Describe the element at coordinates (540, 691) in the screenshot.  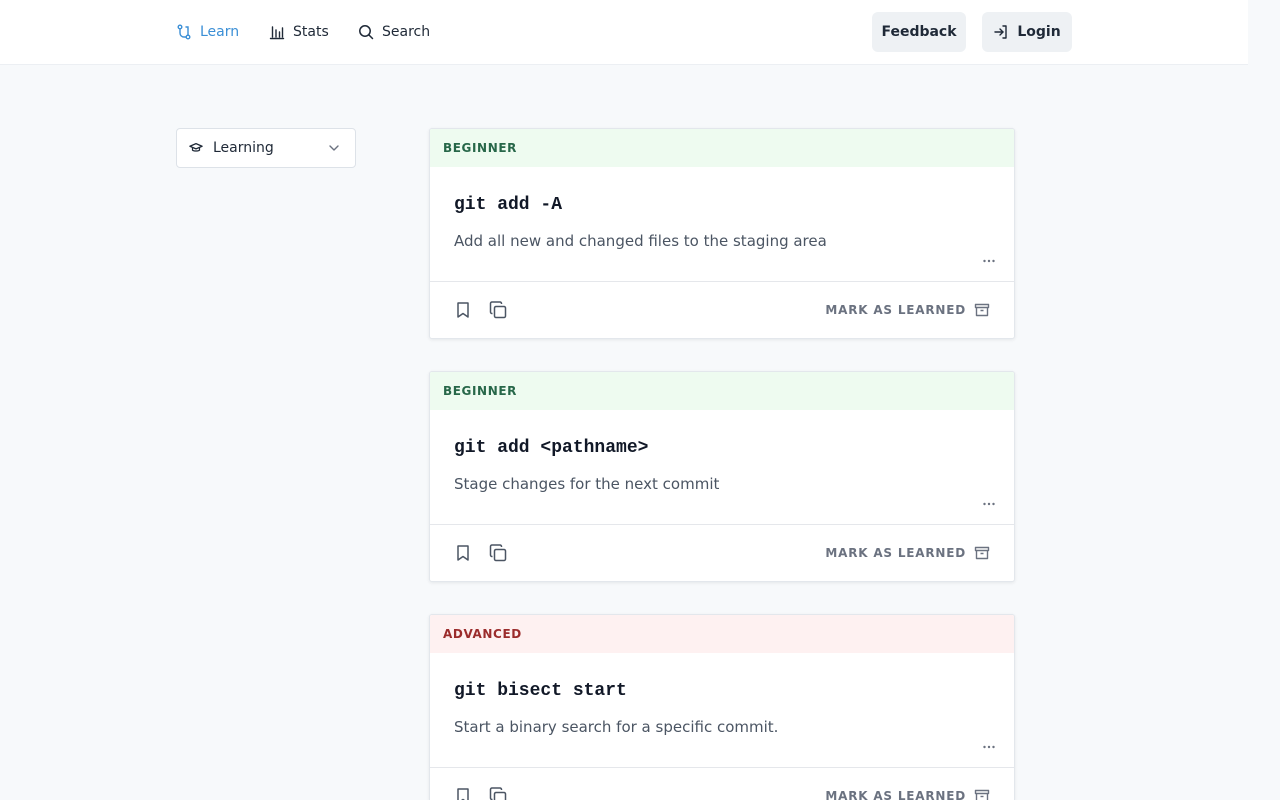
I see `command-text: git bisect start` at that location.